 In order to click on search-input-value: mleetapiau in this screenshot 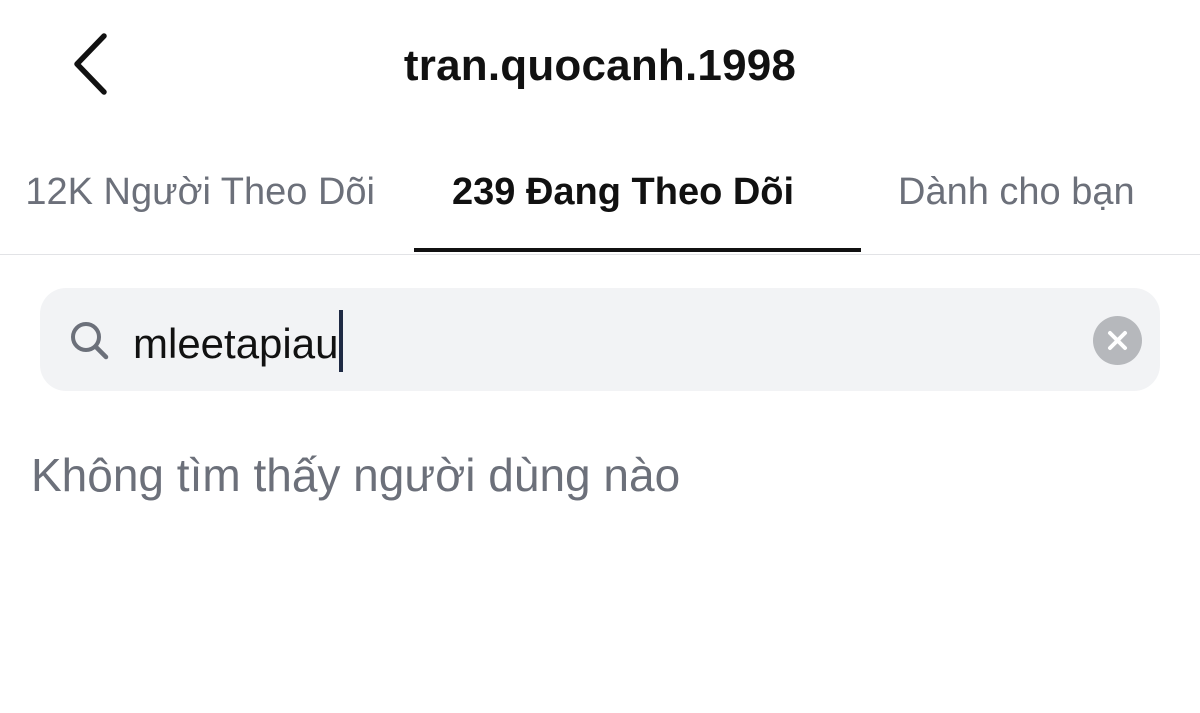, I will do `click(236, 343)`.